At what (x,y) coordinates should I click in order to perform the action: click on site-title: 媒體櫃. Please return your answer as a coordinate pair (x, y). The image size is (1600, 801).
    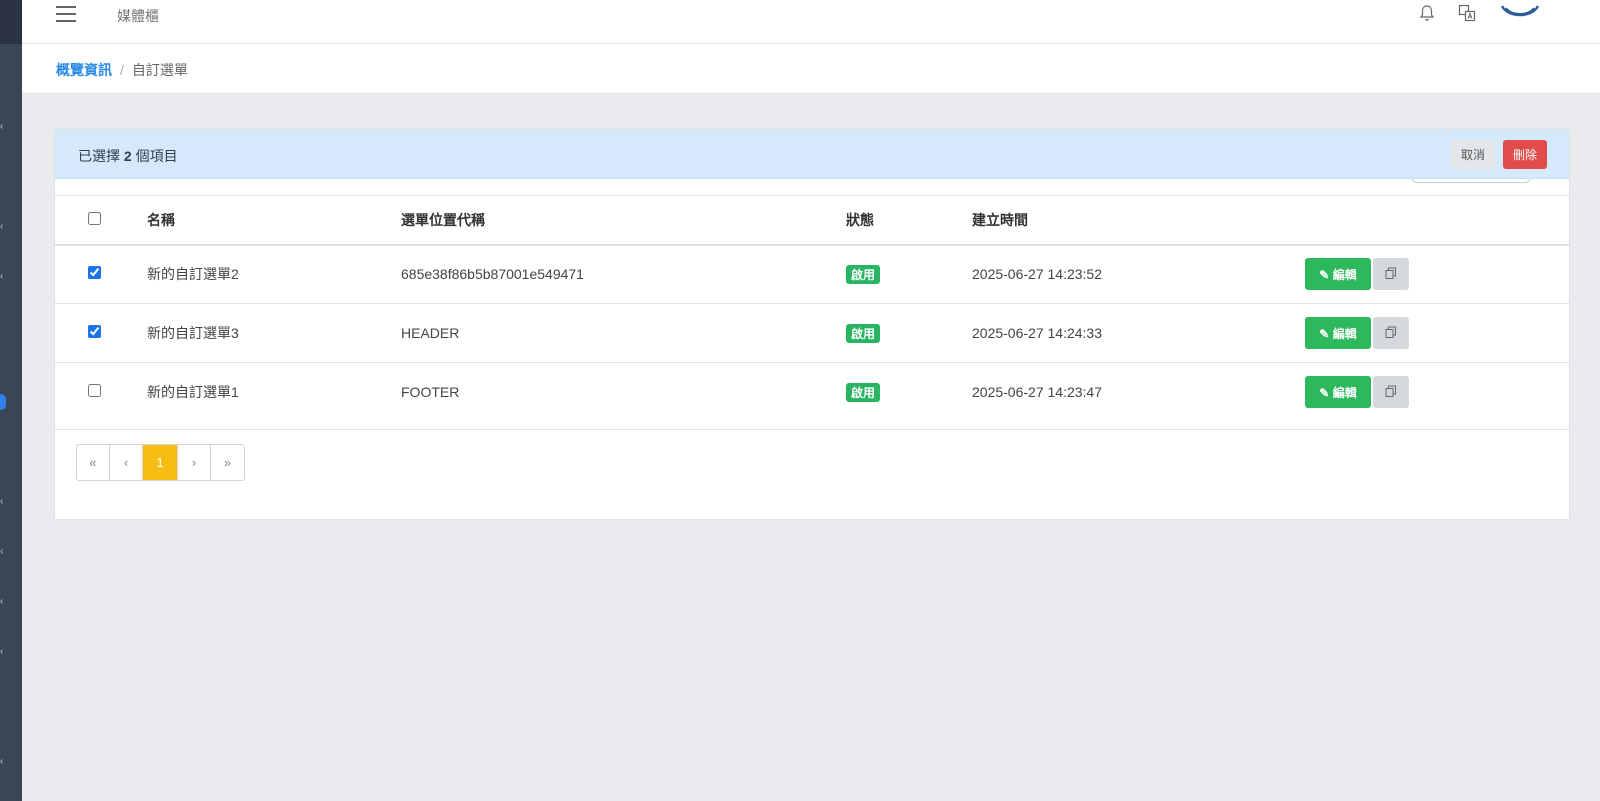
    Looking at the image, I should click on (138, 16).